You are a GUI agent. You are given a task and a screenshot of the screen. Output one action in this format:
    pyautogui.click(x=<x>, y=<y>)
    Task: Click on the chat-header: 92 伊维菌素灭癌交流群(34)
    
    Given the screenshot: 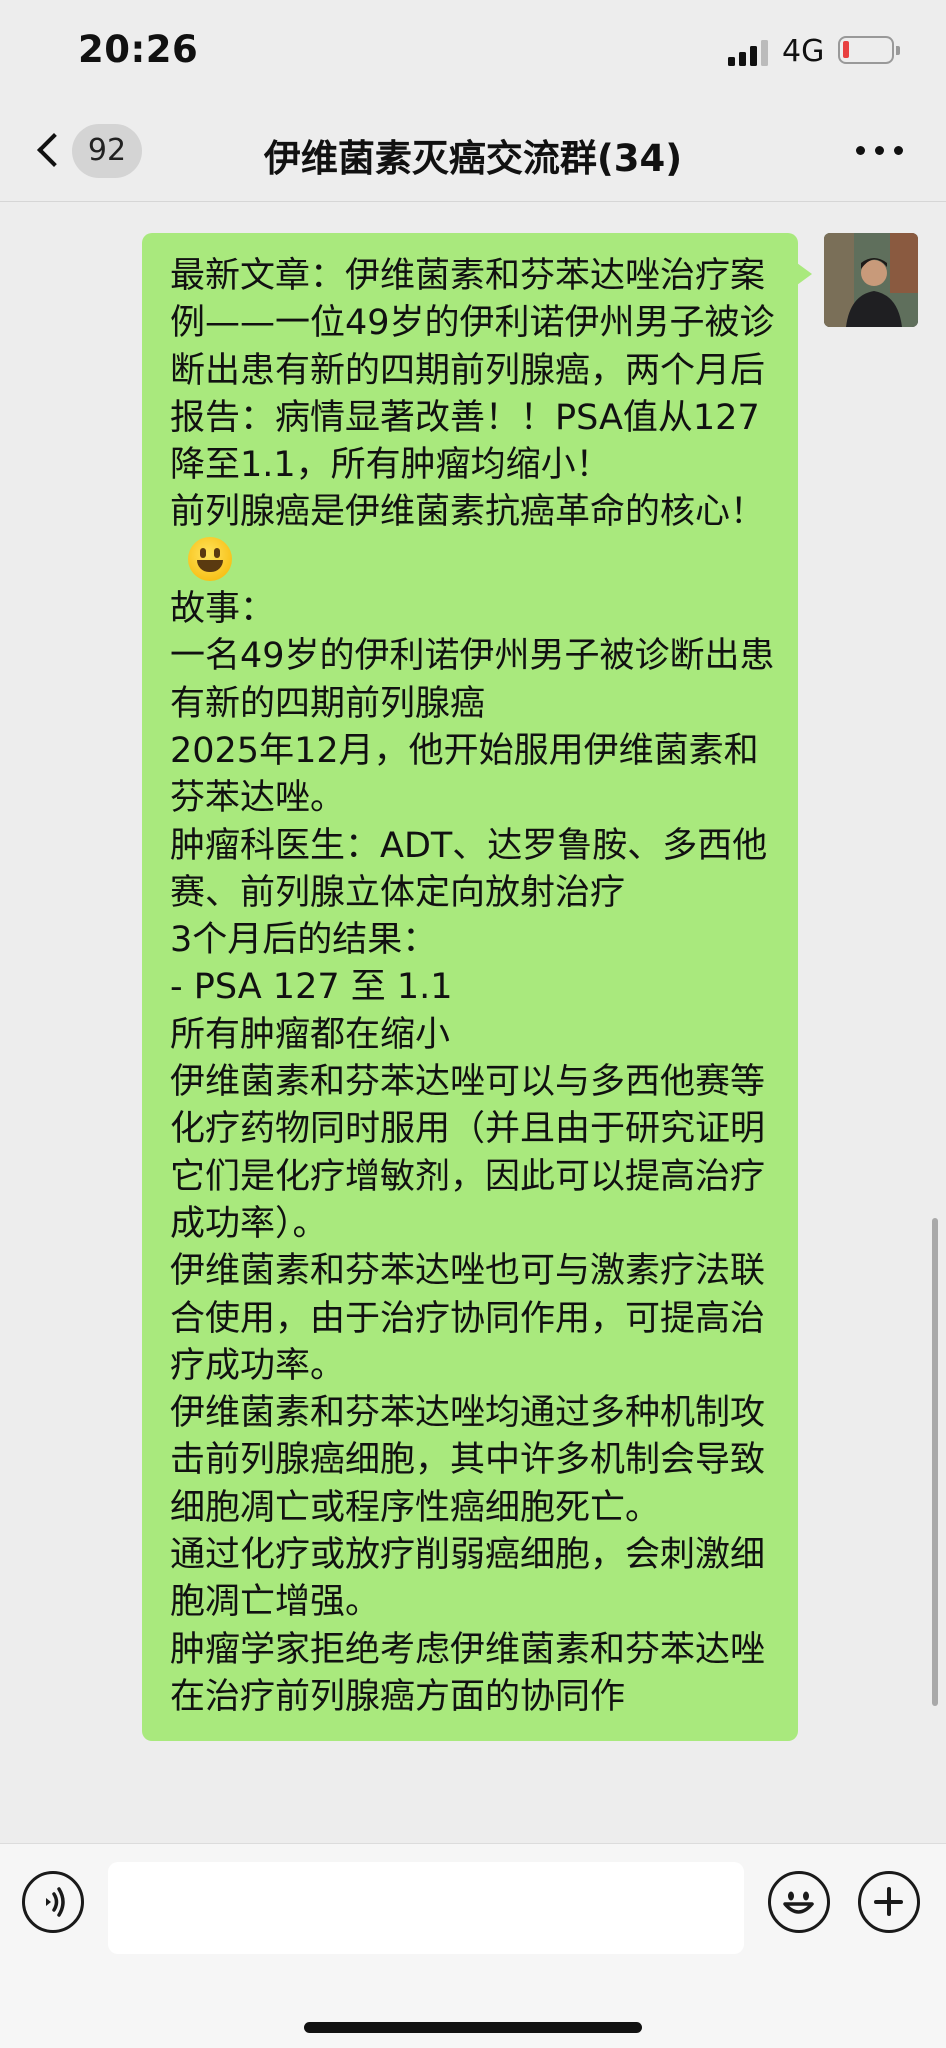 What is the action you would take?
    pyautogui.click(x=473, y=151)
    